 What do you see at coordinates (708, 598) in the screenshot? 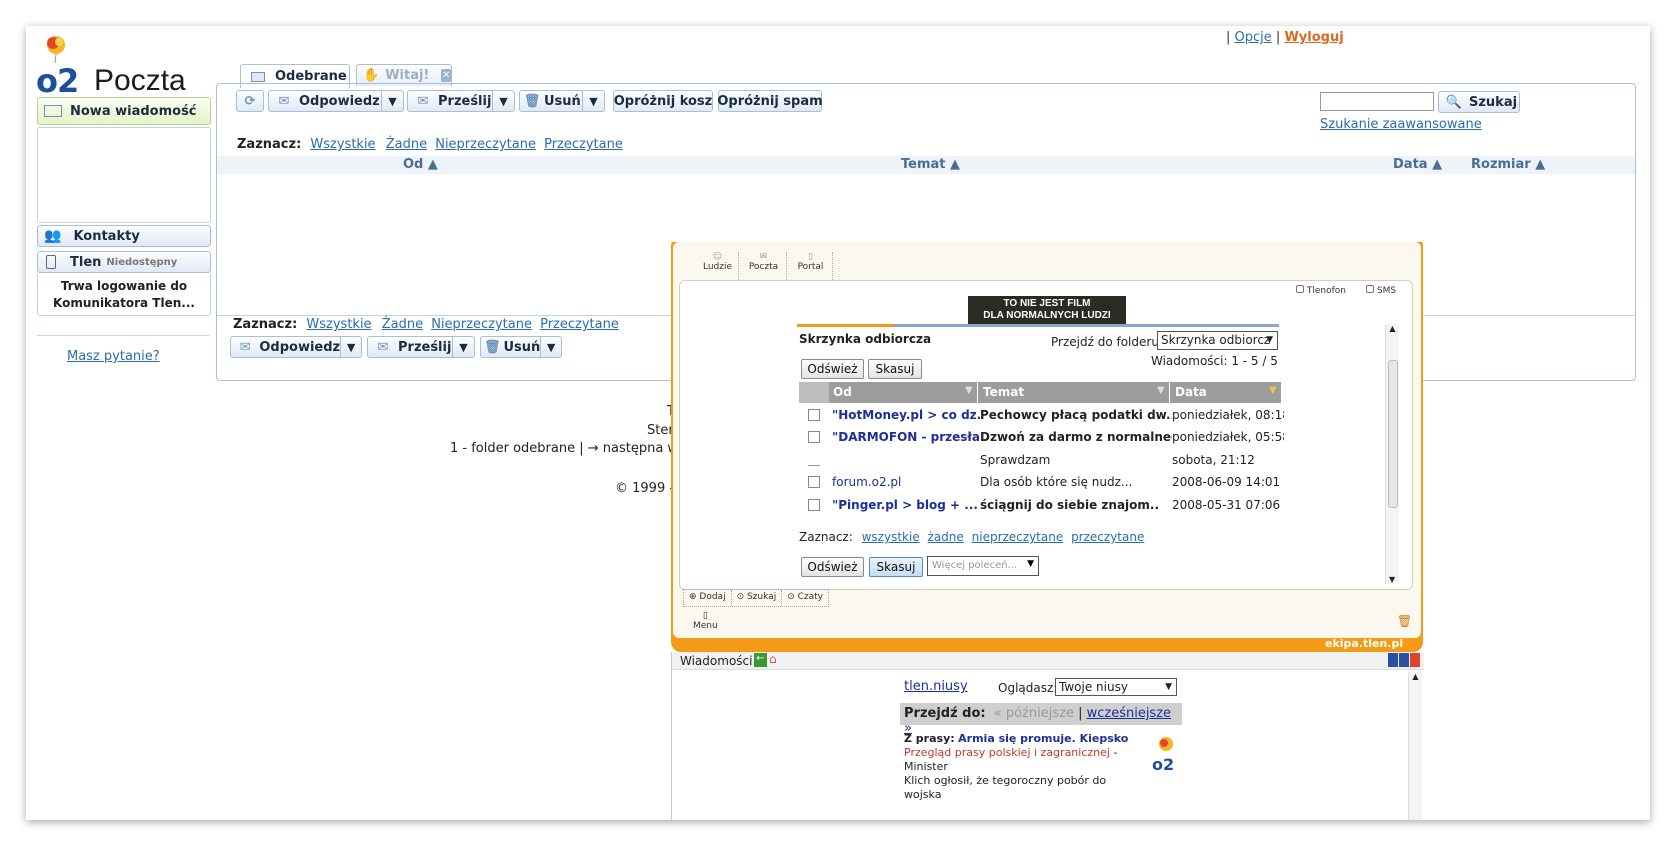
I see `add-button: ⊕ Dodaj` at bounding box center [708, 598].